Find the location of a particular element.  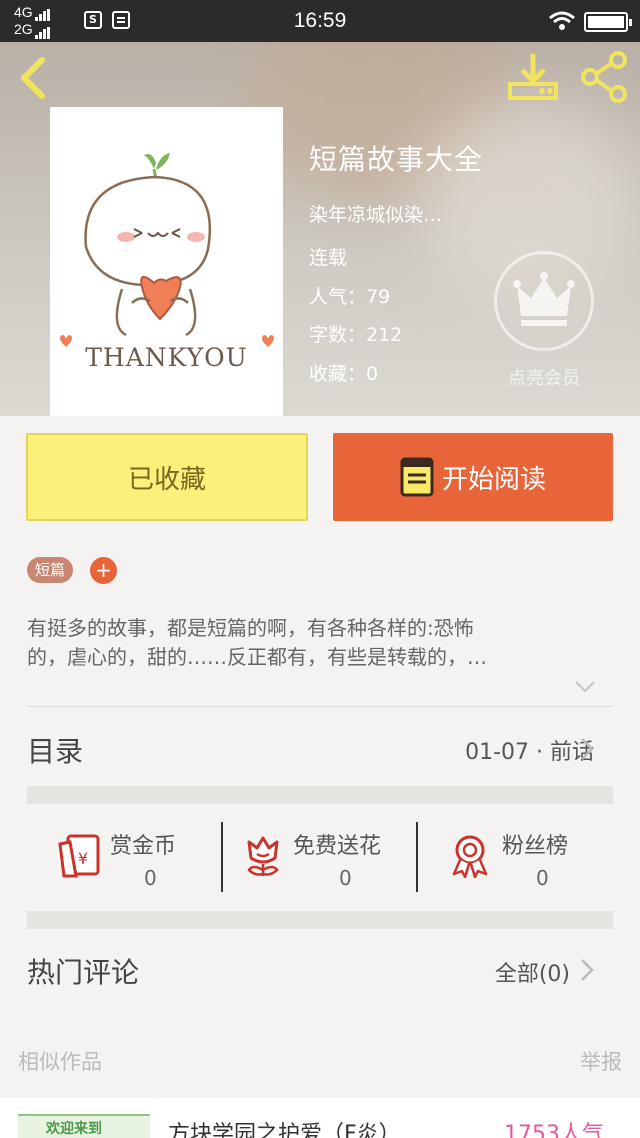

book-icon is located at coordinates (417, 477).